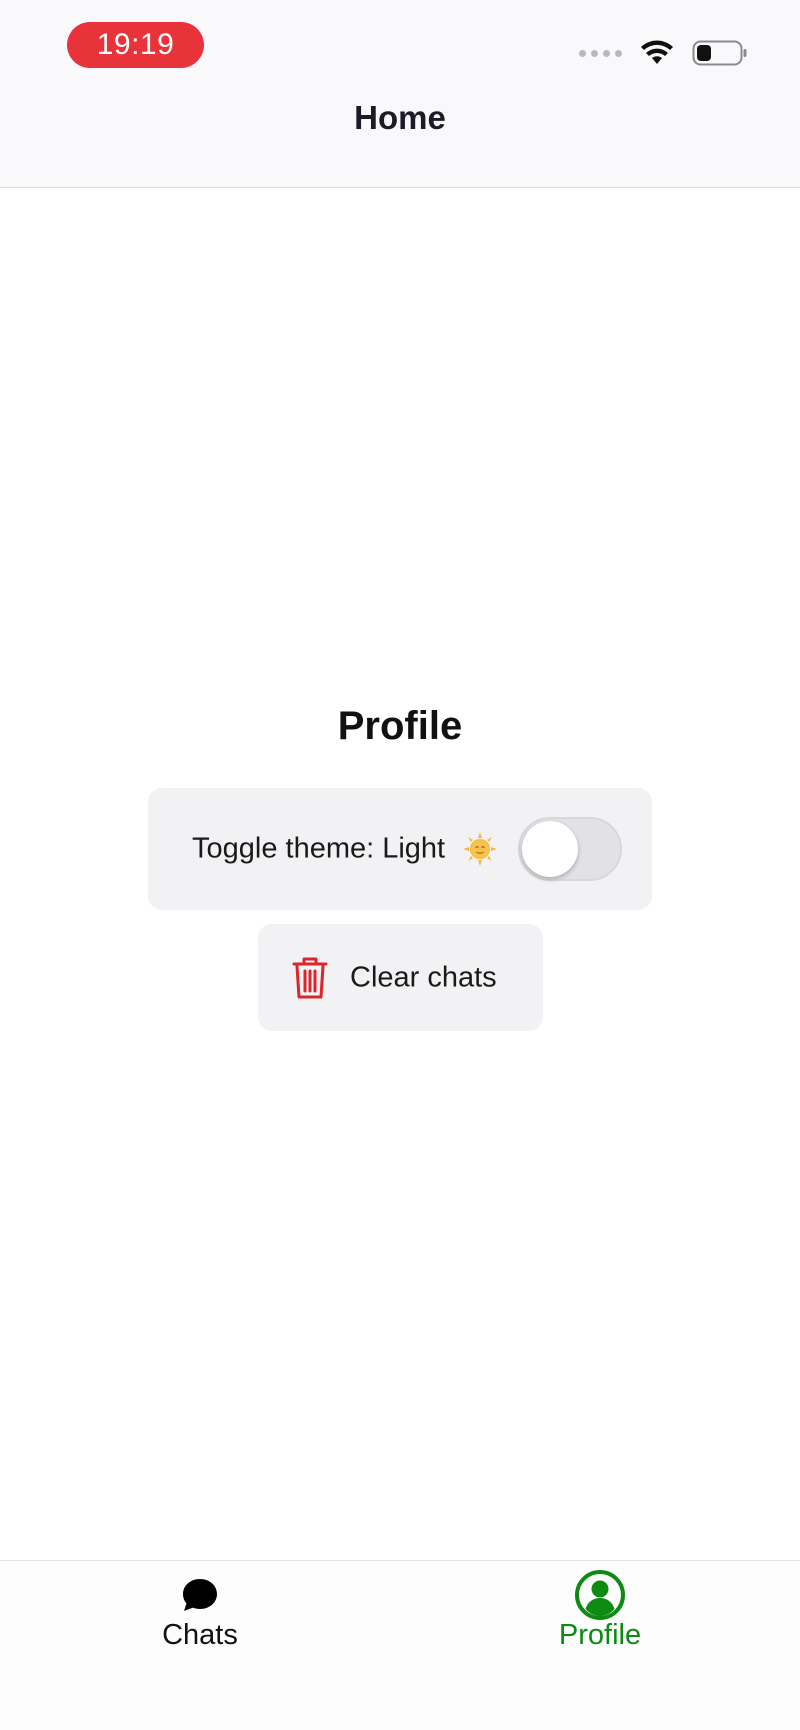 The height and width of the screenshot is (1730, 800). I want to click on tab-chats-label: Chats, so click(200, 1635).